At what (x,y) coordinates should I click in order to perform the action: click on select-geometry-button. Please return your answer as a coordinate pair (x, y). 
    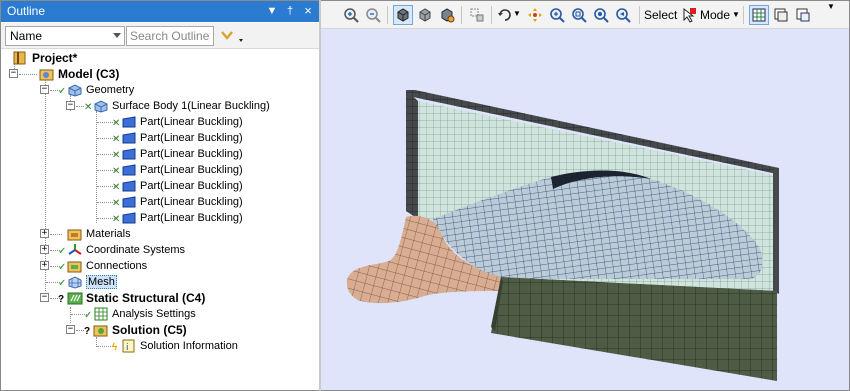
    Looking at the image, I should click on (781, 15).